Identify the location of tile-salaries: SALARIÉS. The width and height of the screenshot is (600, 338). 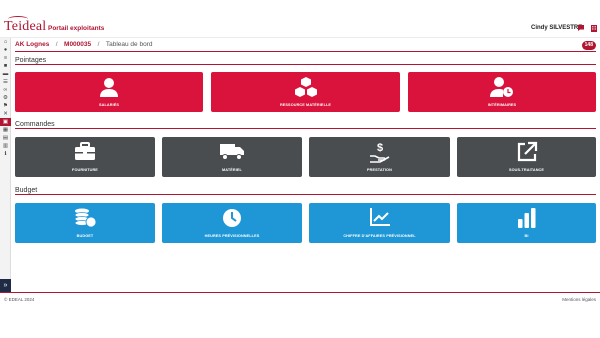
(109, 92).